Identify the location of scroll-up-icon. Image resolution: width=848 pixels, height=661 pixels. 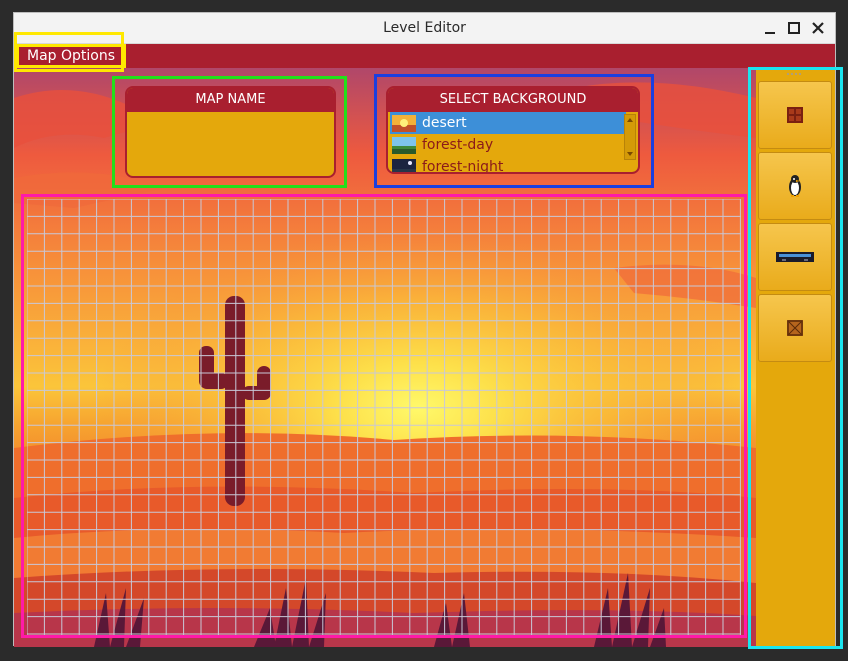
(630, 120).